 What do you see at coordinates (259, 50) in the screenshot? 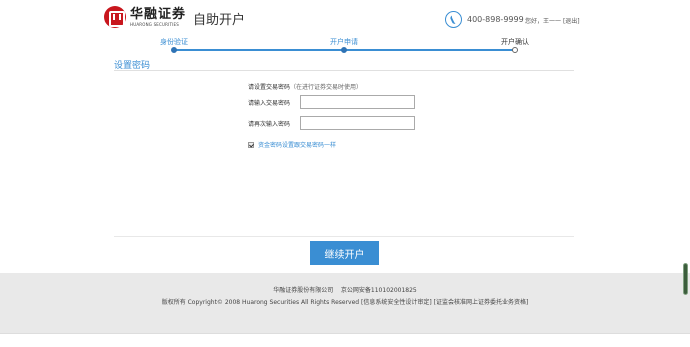
I see `progress-line-done` at bounding box center [259, 50].